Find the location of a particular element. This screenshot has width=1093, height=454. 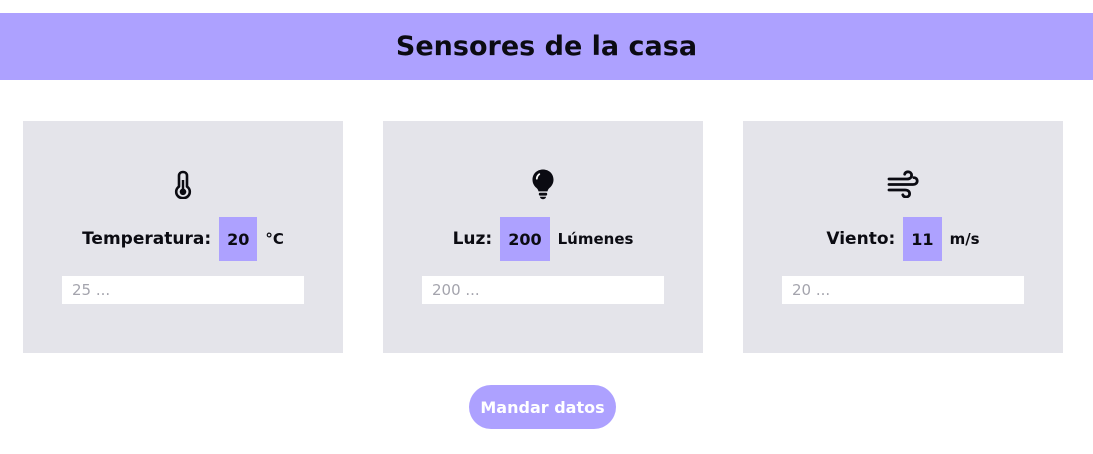

thermometer-icon is located at coordinates (183, 184).